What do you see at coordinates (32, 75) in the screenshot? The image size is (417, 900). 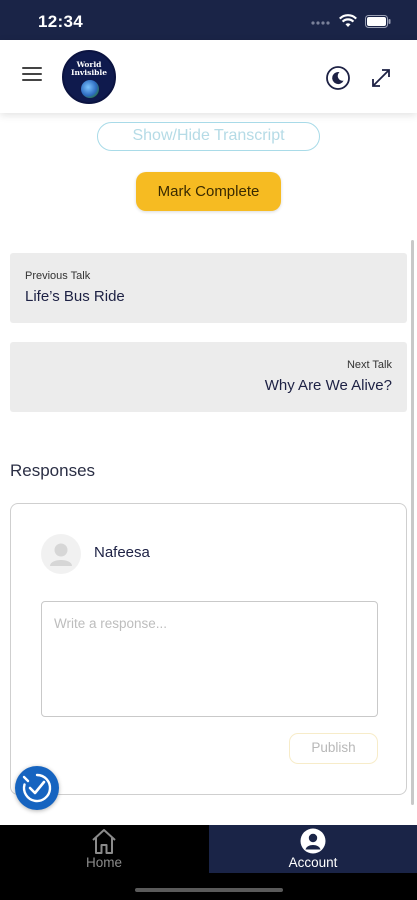 I see `menu-icon` at bounding box center [32, 75].